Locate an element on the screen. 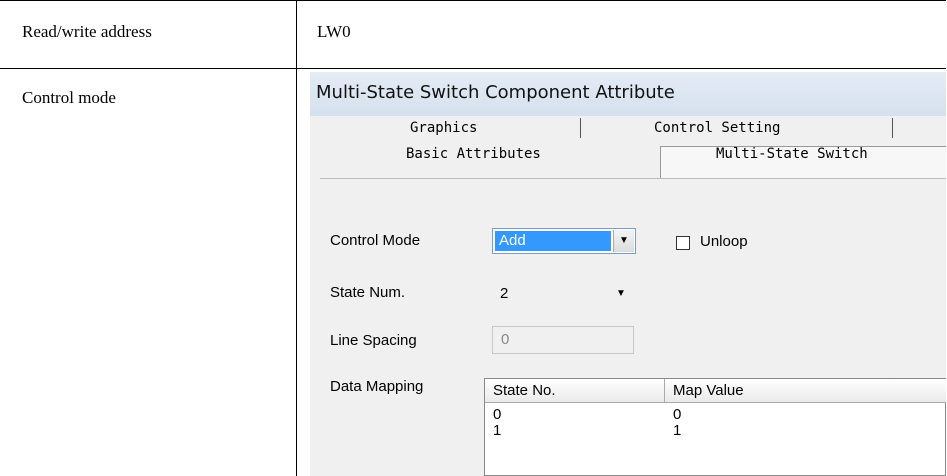 The image size is (947, 476). tab-basic-attributes: Basic Attributes is located at coordinates (473, 154).